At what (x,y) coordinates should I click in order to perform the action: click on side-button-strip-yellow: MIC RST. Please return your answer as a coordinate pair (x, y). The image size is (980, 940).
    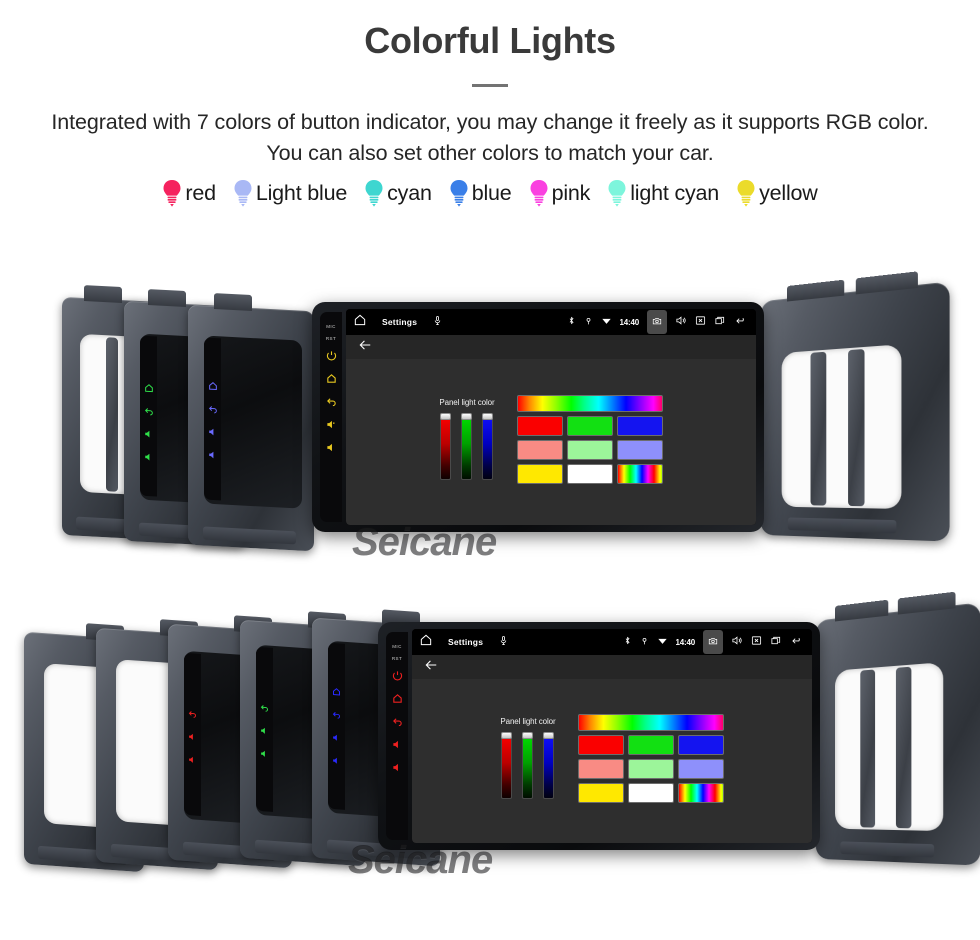
    Looking at the image, I should click on (331, 417).